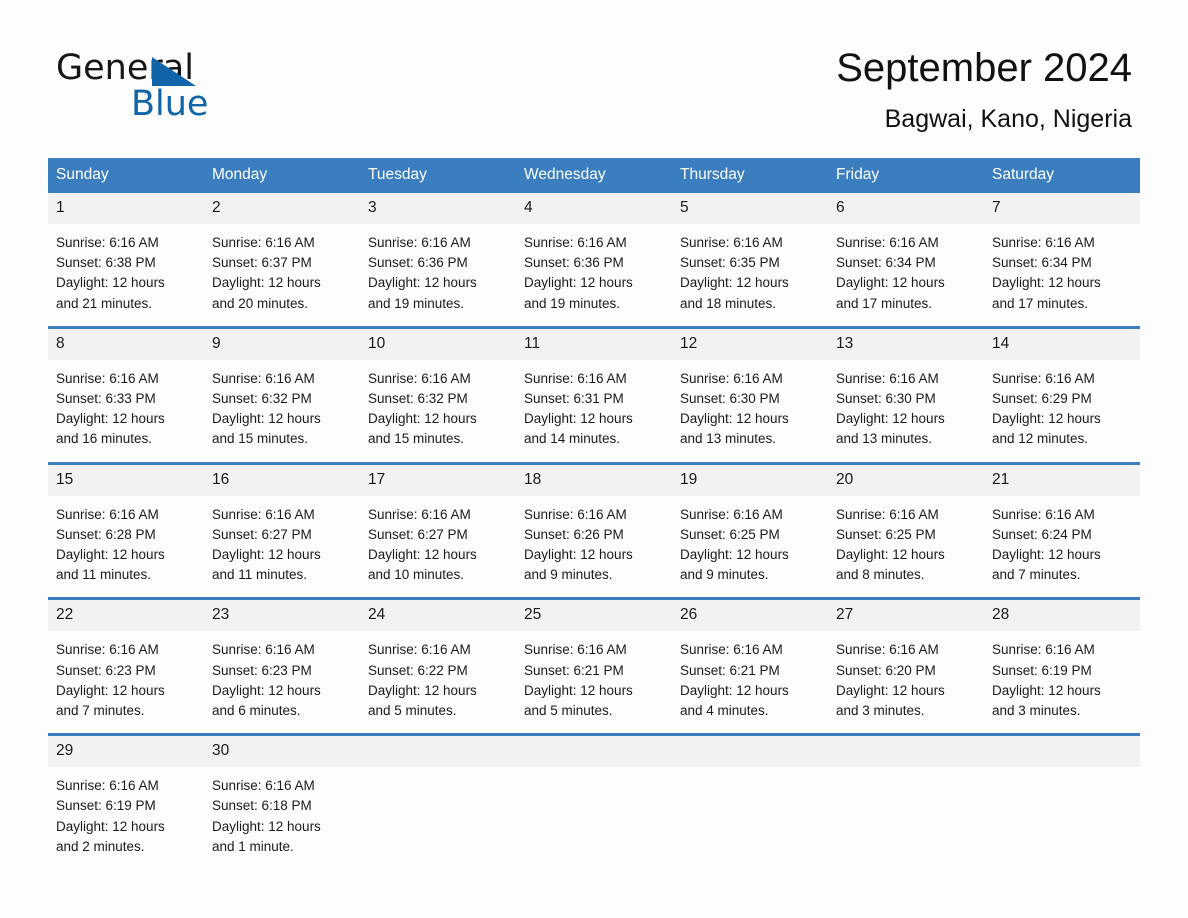 The image size is (1188, 918). Describe the element at coordinates (750, 480) in the screenshot. I see `day-number: 19` at that location.